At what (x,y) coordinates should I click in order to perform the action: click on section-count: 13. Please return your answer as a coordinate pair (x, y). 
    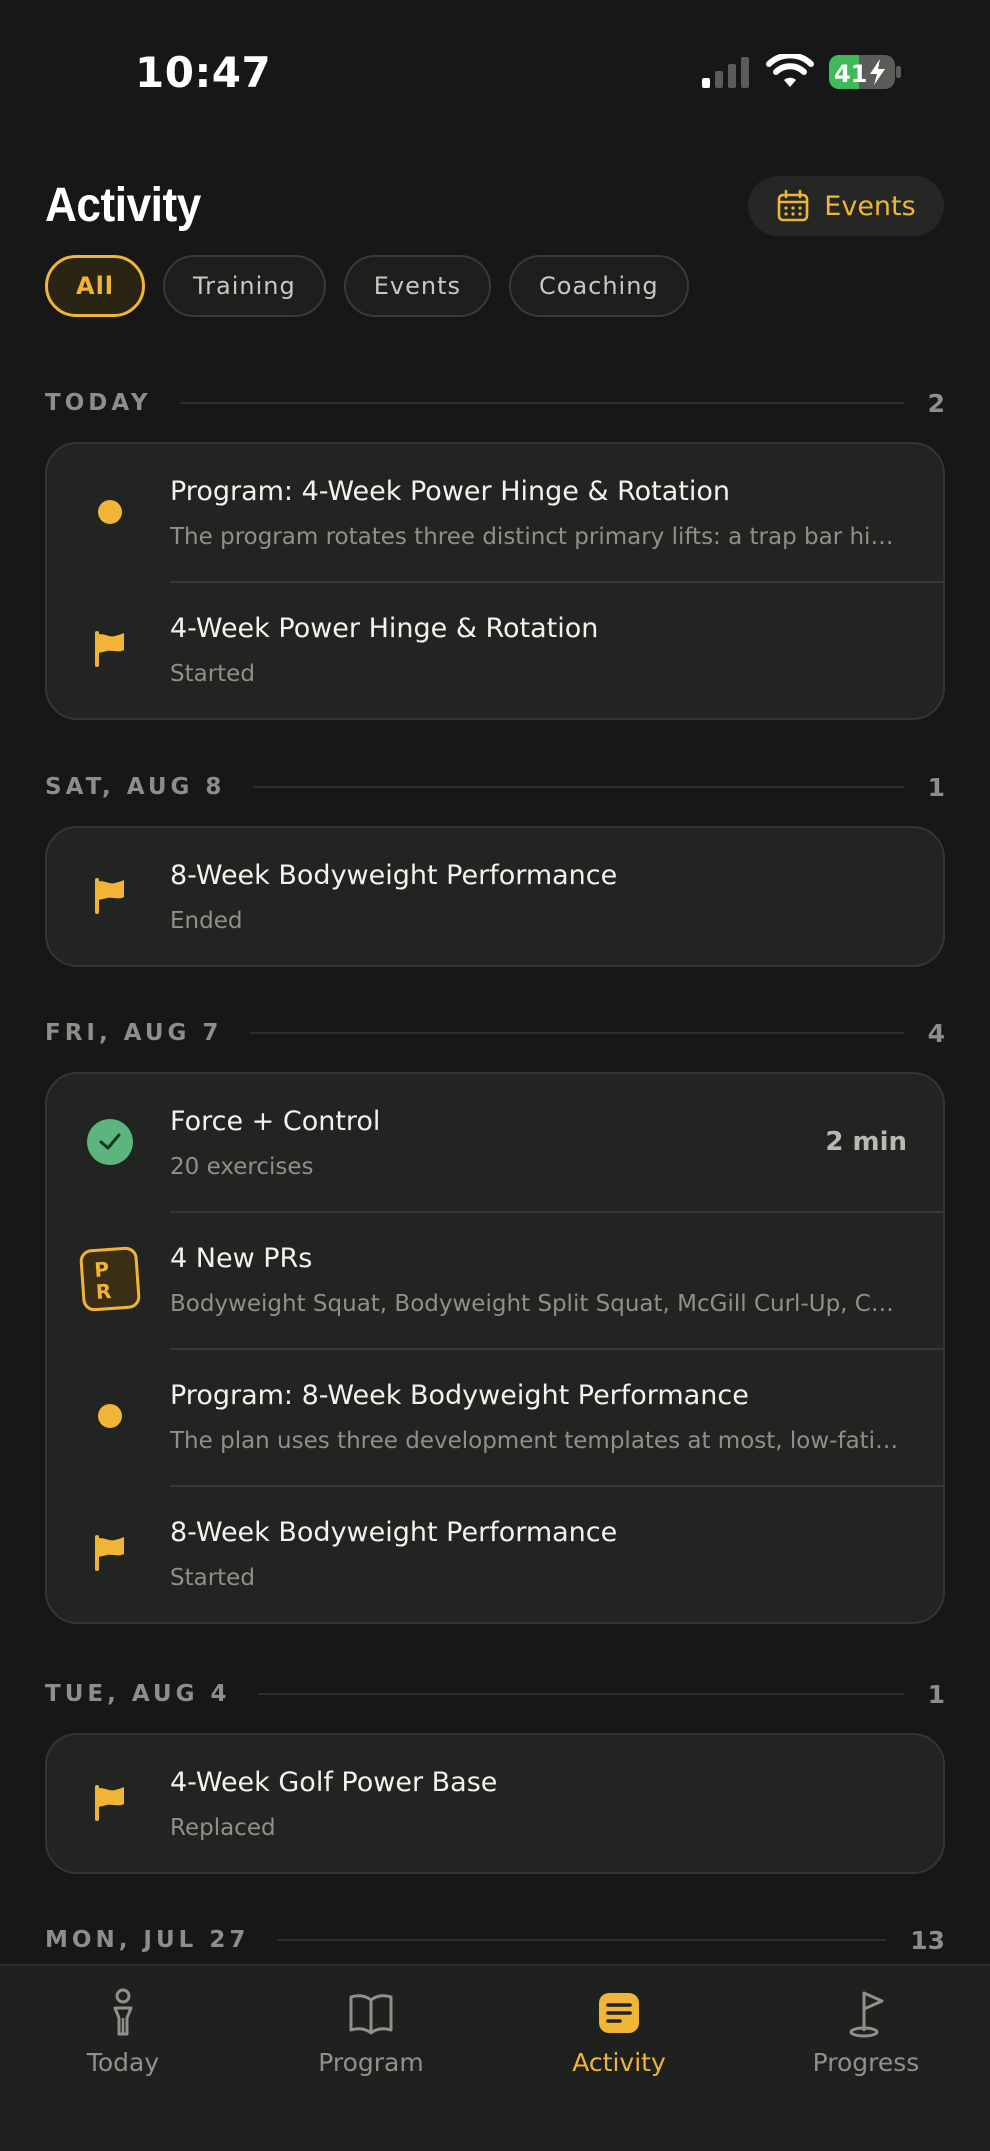
    Looking at the image, I should click on (927, 1940).